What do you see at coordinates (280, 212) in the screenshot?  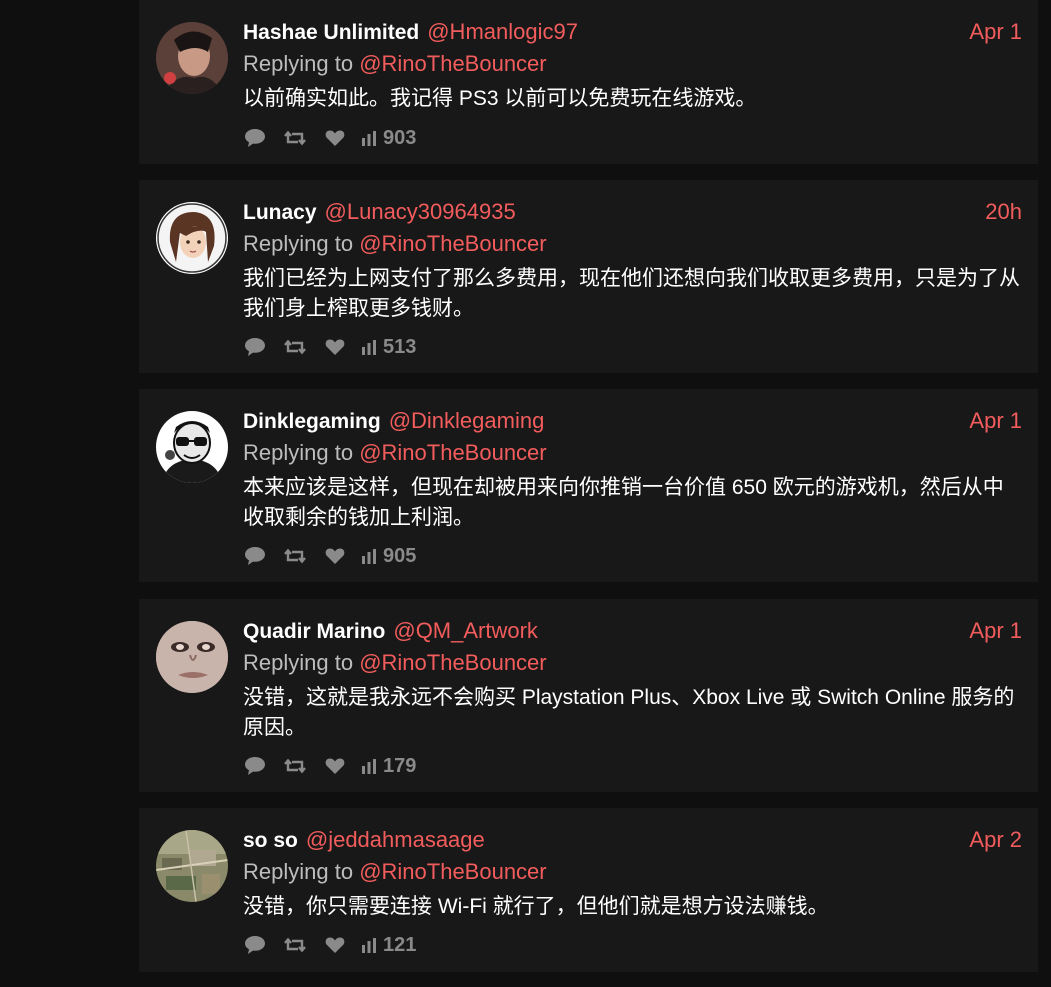 I see `author-name: Lunacy` at bounding box center [280, 212].